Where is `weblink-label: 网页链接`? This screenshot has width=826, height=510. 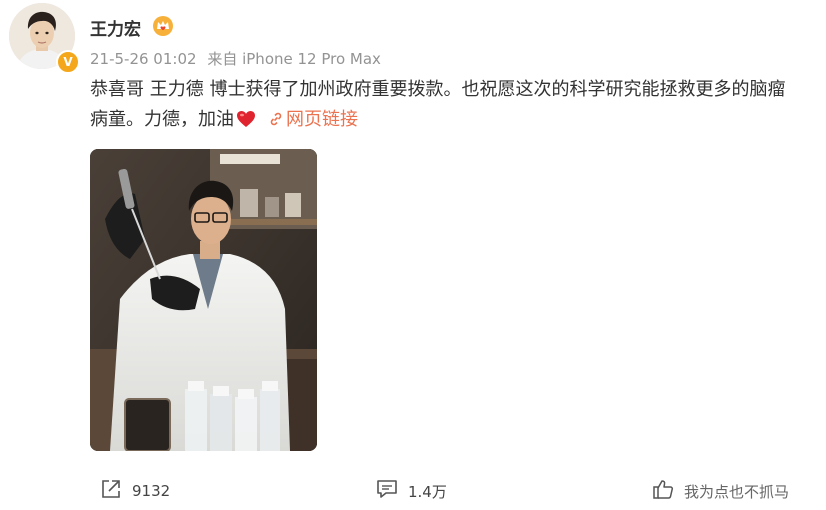
weblink-label: 网页链接 is located at coordinates (322, 119).